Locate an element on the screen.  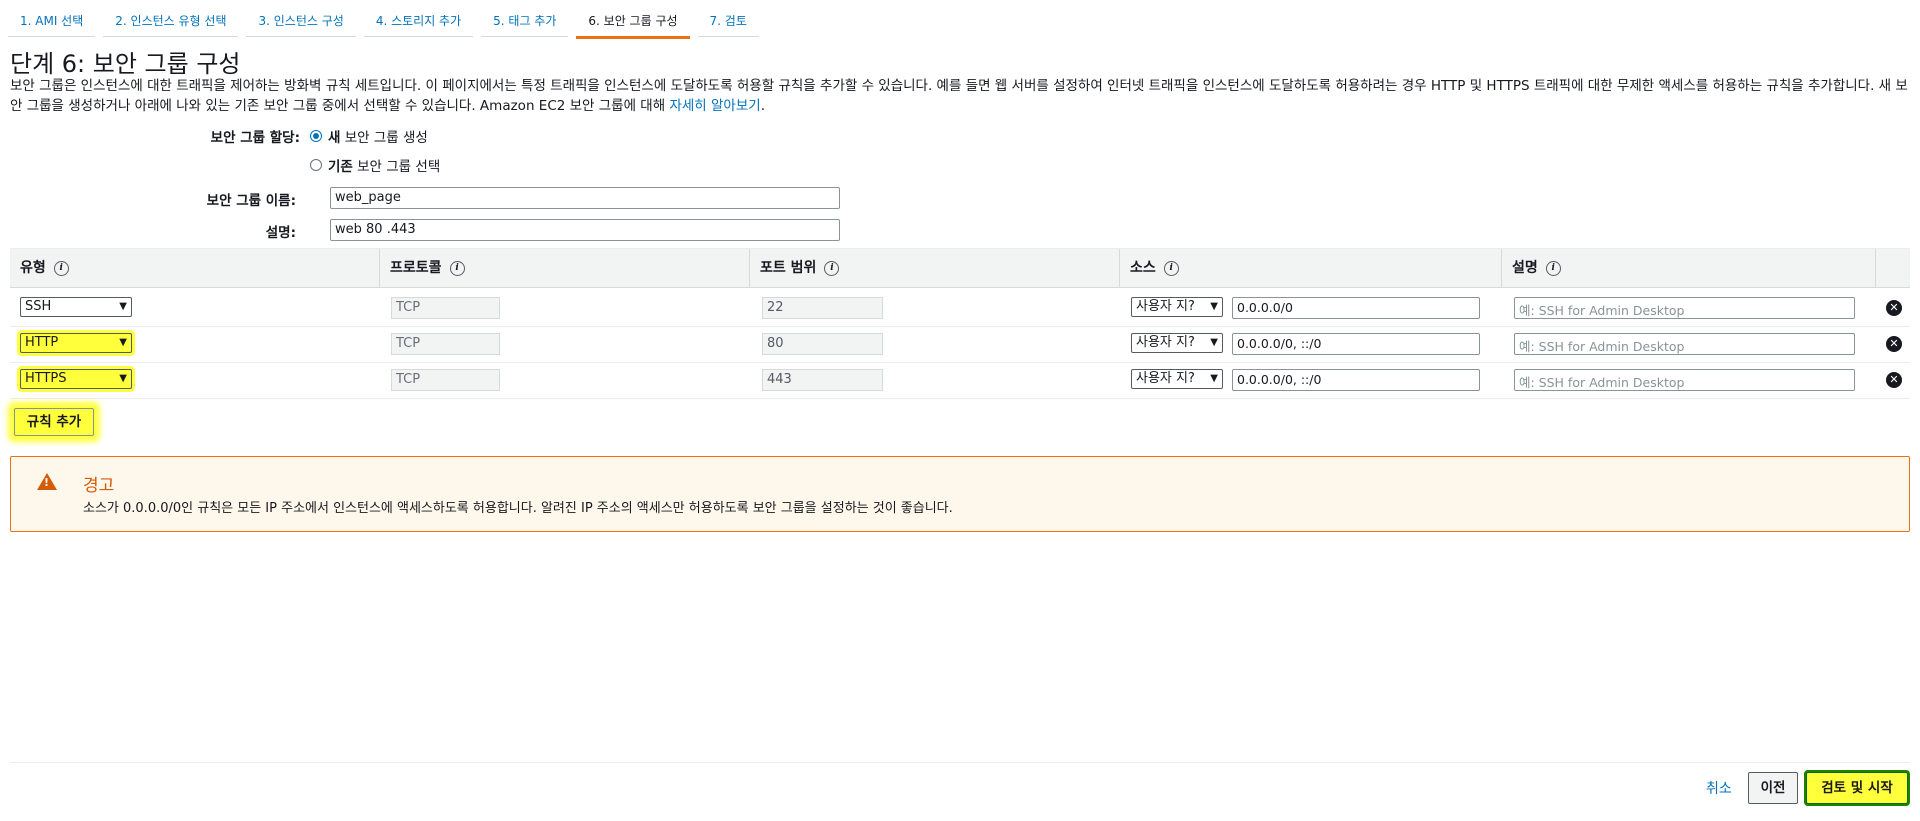
group-name-input: web_page is located at coordinates (585, 198).